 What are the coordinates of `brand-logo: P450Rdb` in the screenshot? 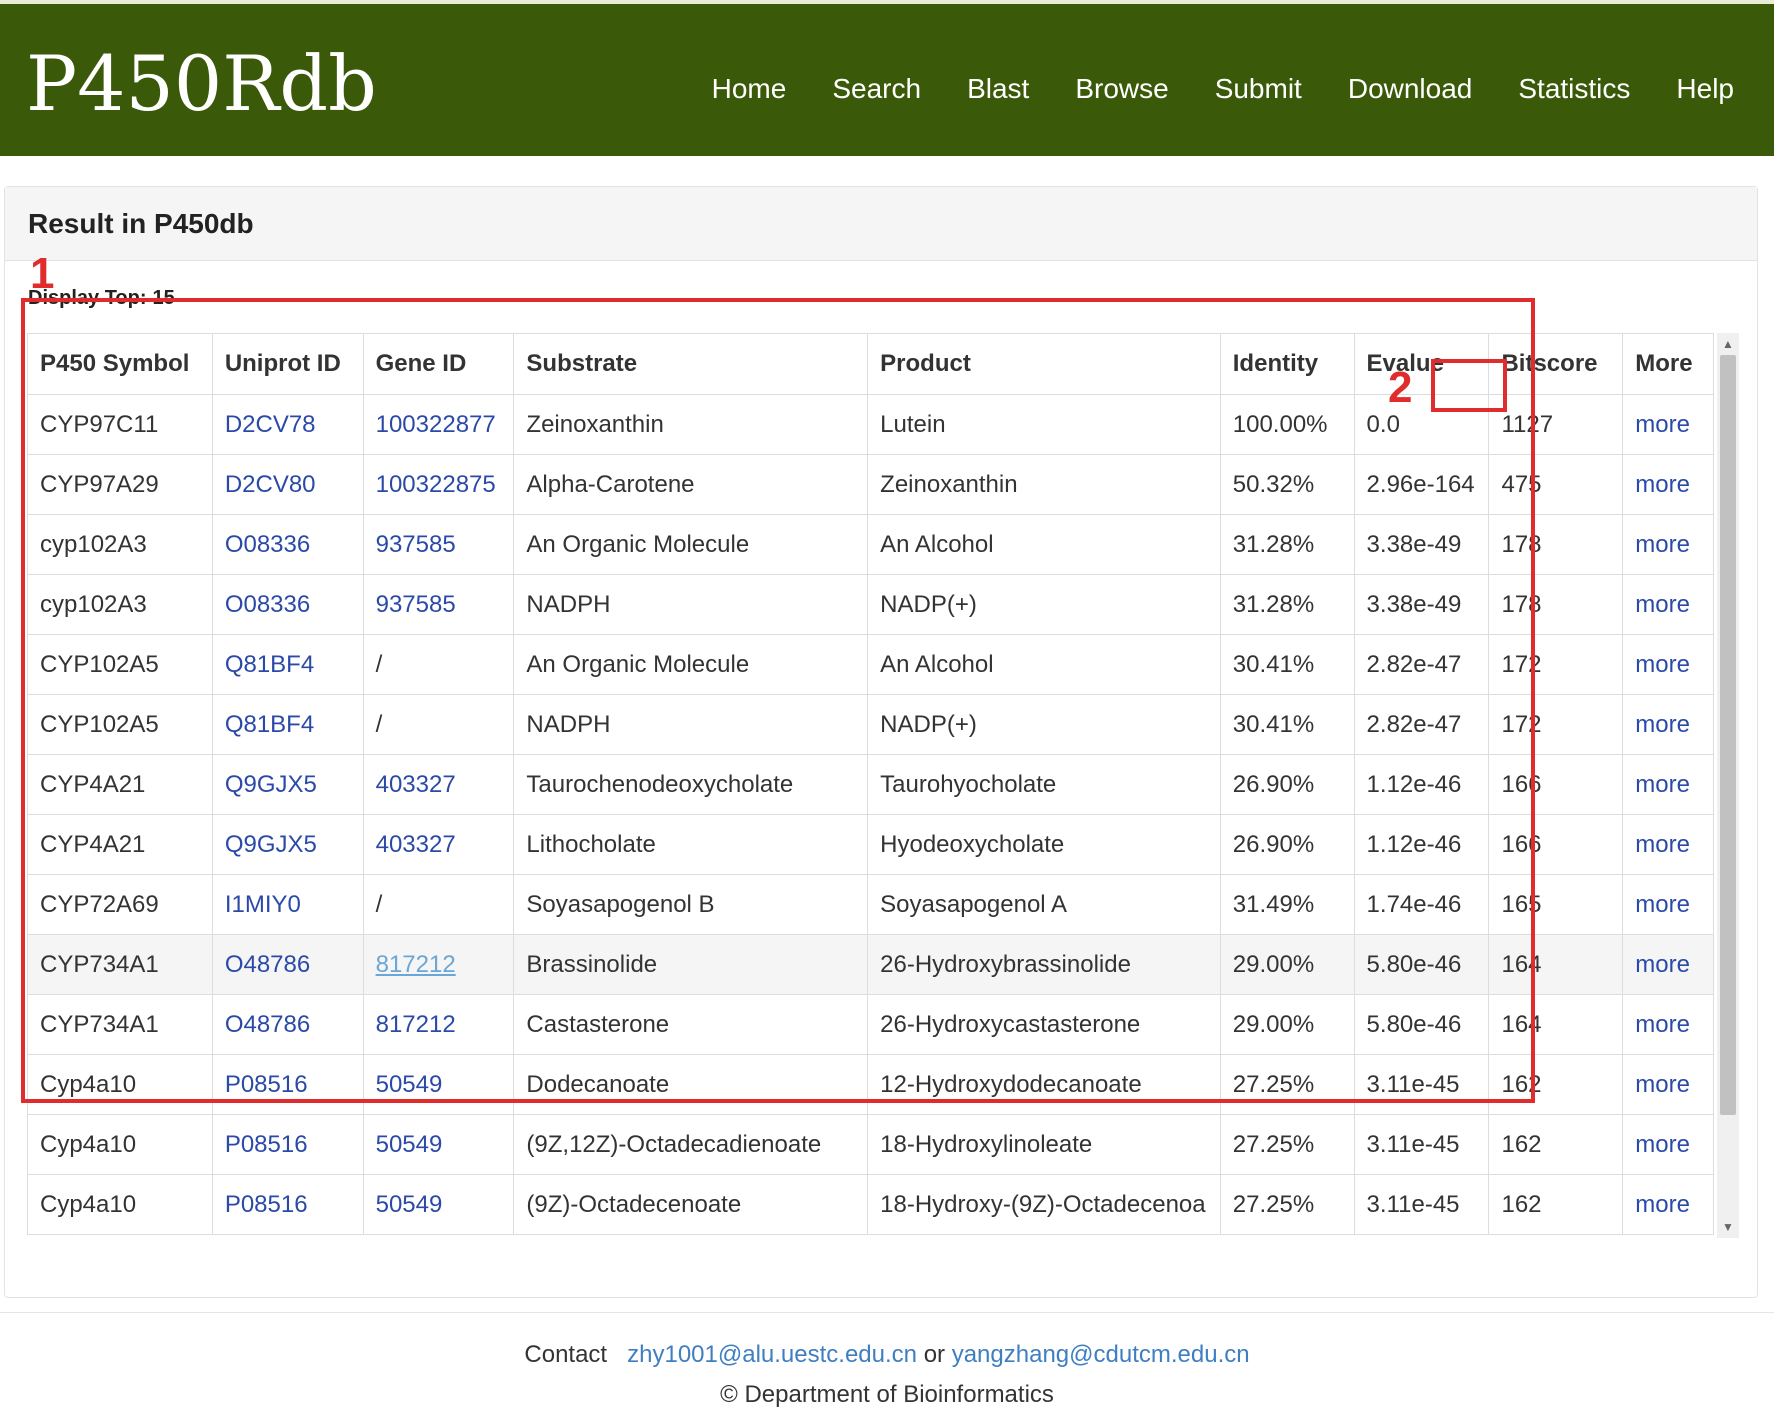 It's located at (201, 84).